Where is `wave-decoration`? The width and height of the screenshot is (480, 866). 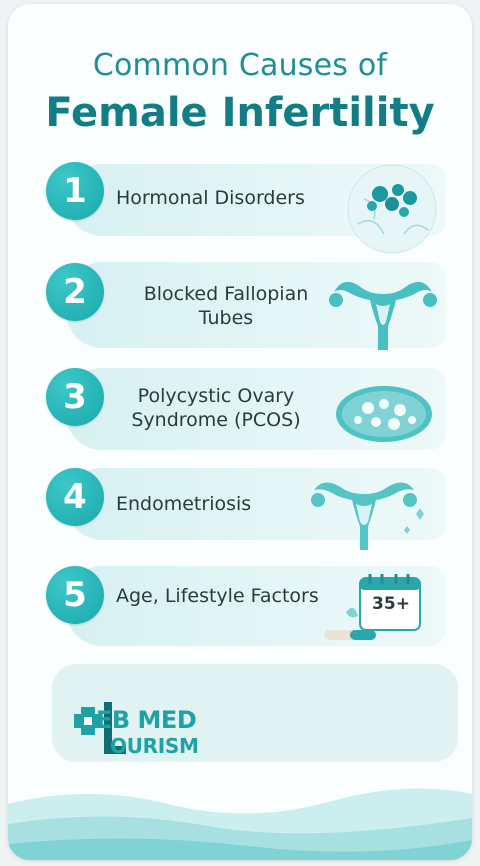
wave-decoration is located at coordinates (240, 824).